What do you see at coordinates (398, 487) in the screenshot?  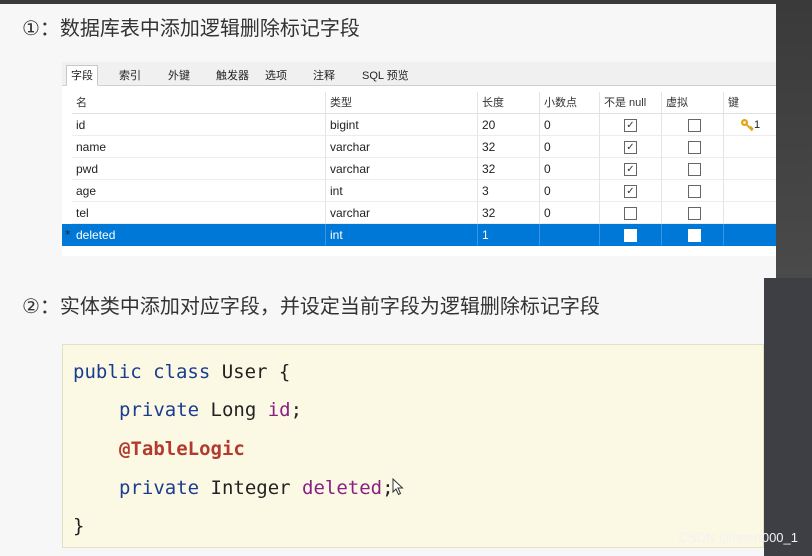 I see `mouse-cursor-icon` at bounding box center [398, 487].